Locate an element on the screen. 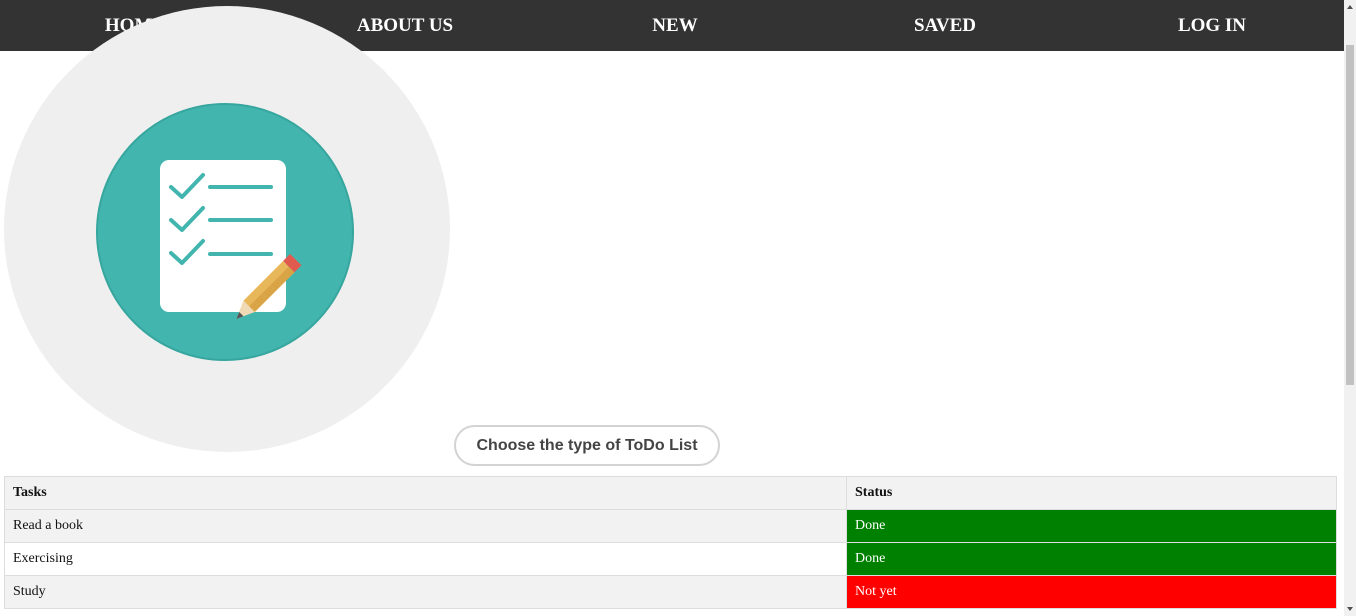  table-row: Exercising Done is located at coordinates (670, 559).